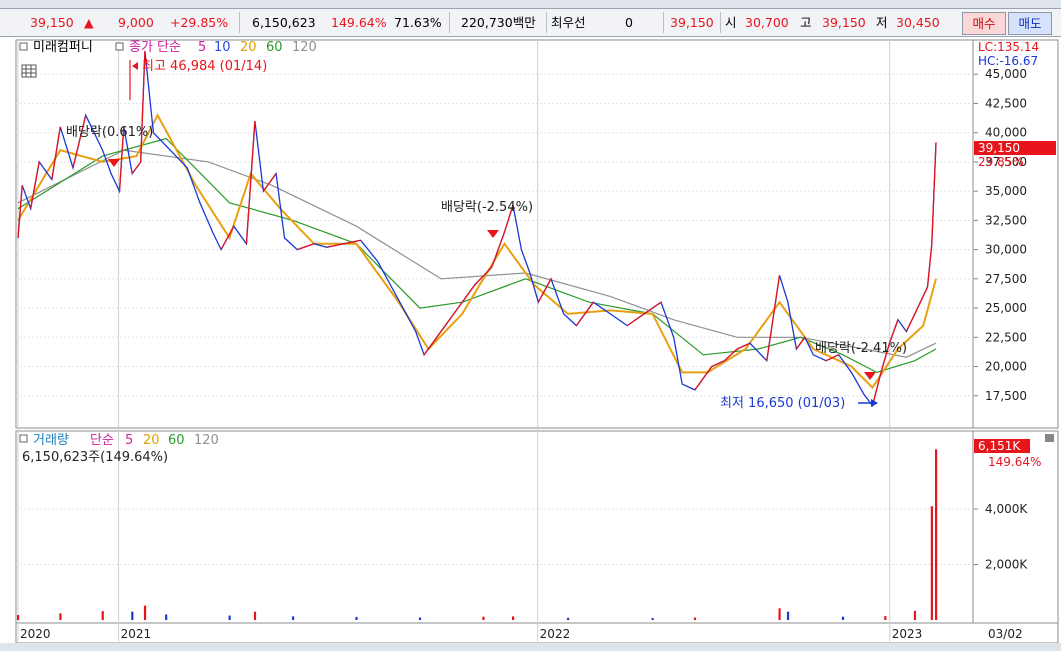  Describe the element at coordinates (907, 634) in the screenshot. I see `time-tick-label: 2023` at that location.